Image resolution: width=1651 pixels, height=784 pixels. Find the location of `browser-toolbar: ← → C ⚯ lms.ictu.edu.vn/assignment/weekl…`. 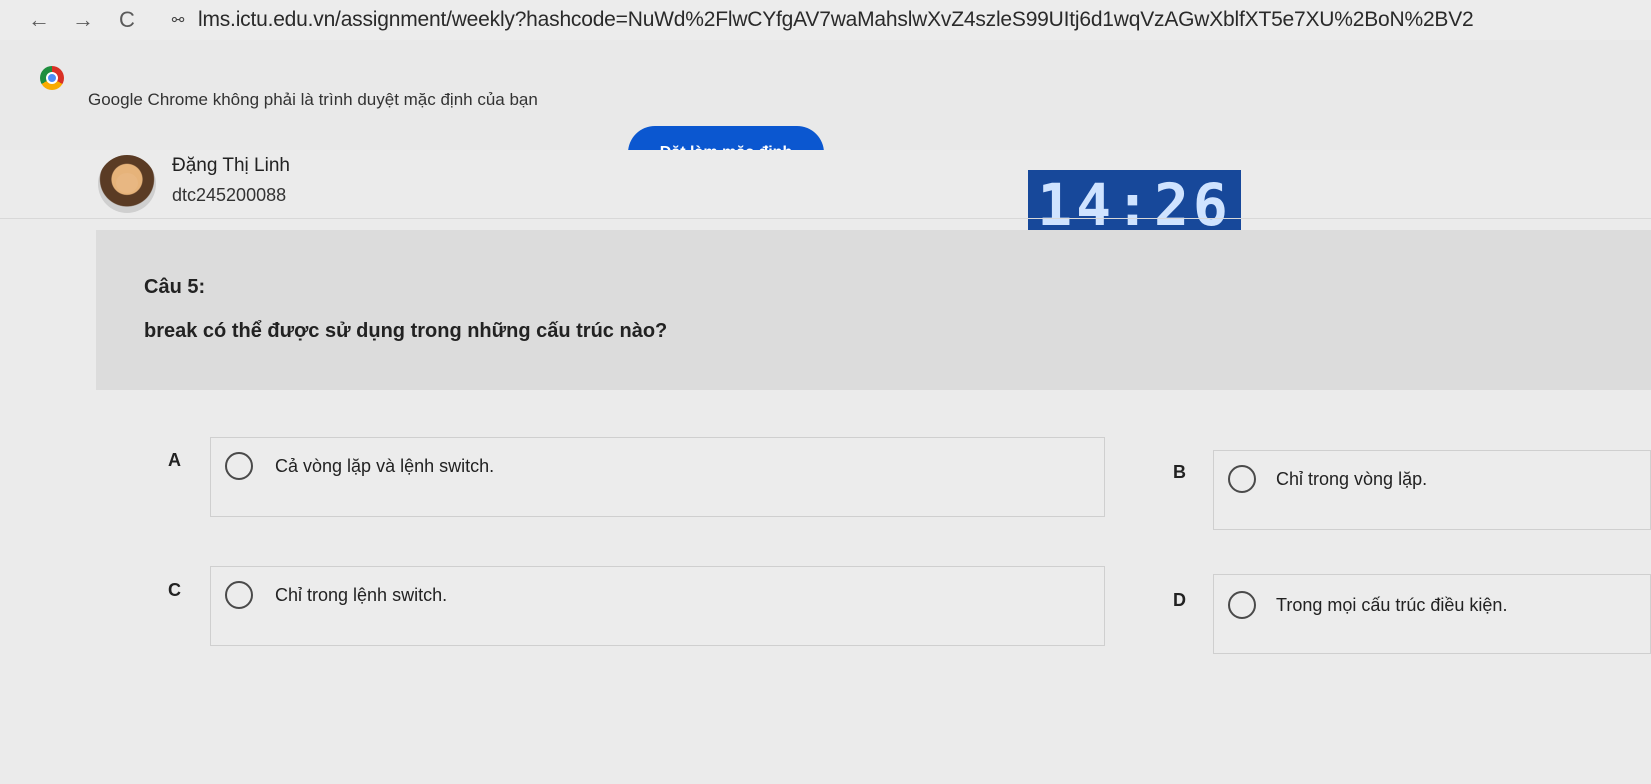

browser-toolbar: ← → C ⚯ lms.ictu.edu.vn/assignment/weekl… is located at coordinates (825, 20).